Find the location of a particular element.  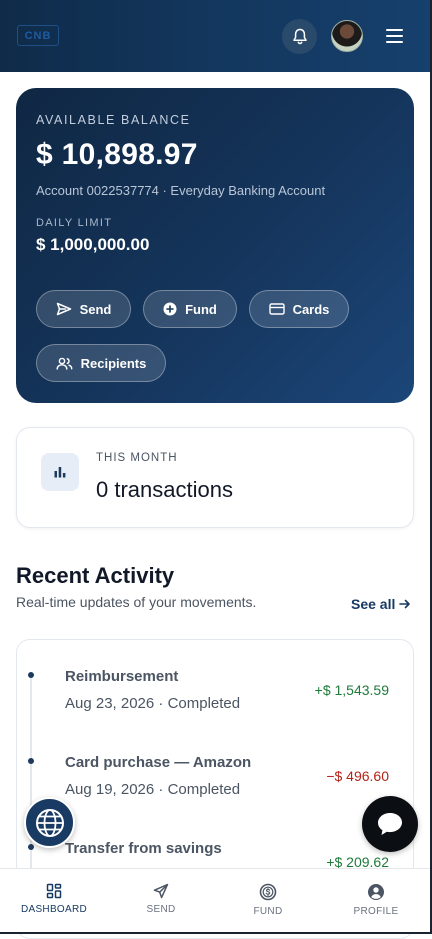

user-icon is located at coordinates (376, 892).